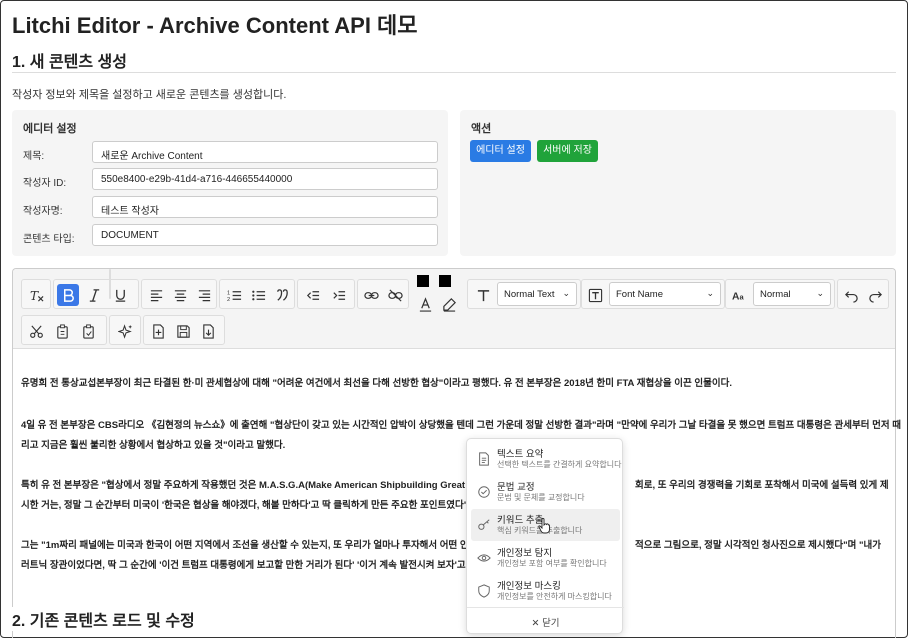 This screenshot has height=638, width=908. What do you see at coordinates (520, 454) in the screenshot?
I see `menu-item-title: 텍스트 요약` at bounding box center [520, 454].